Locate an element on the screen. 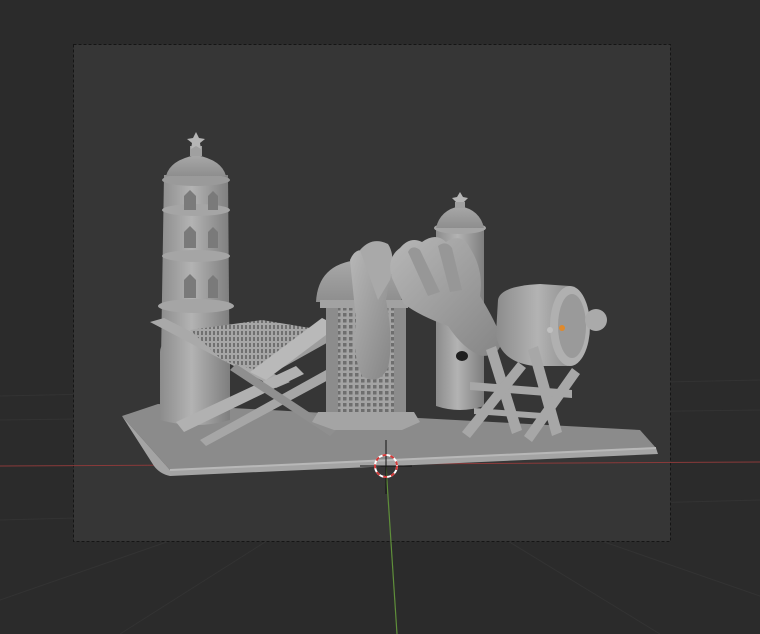 Image resolution: width=760 pixels, height=634 pixels. origin-dot is located at coordinates (562, 328).